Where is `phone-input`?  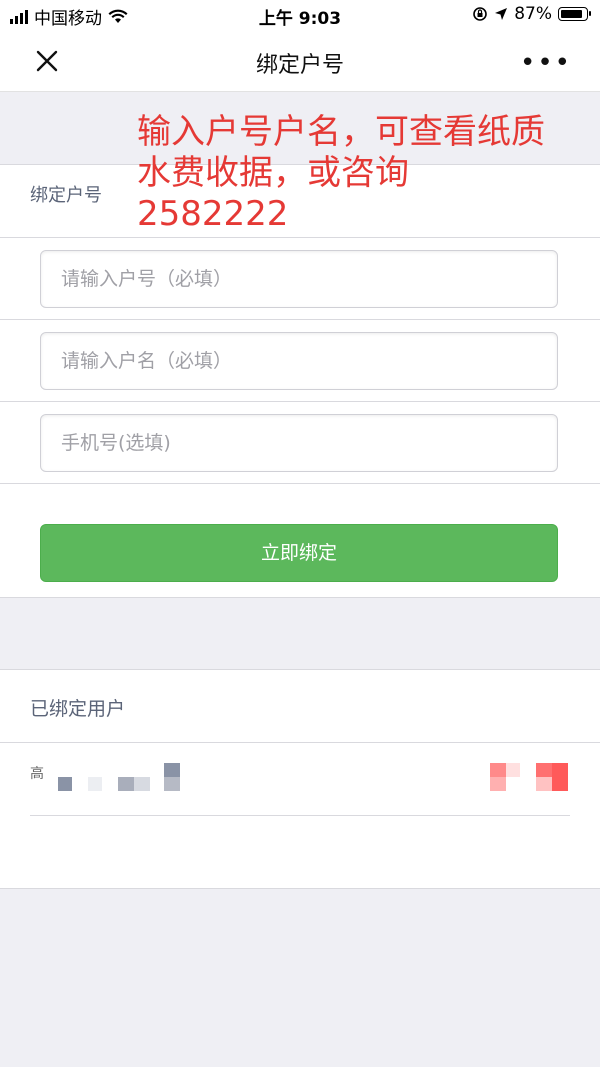
phone-input is located at coordinates (299, 443).